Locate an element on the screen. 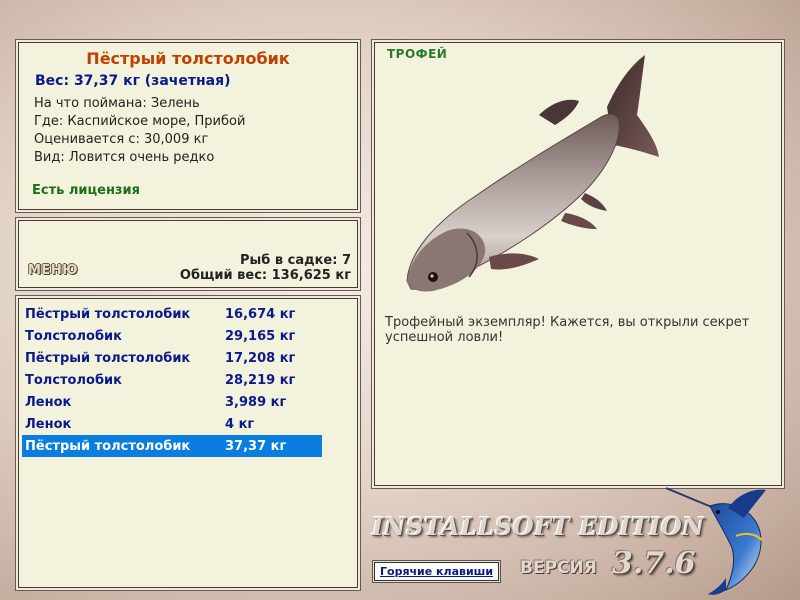  trophy-label: ТРОФЕЙ is located at coordinates (417, 54).